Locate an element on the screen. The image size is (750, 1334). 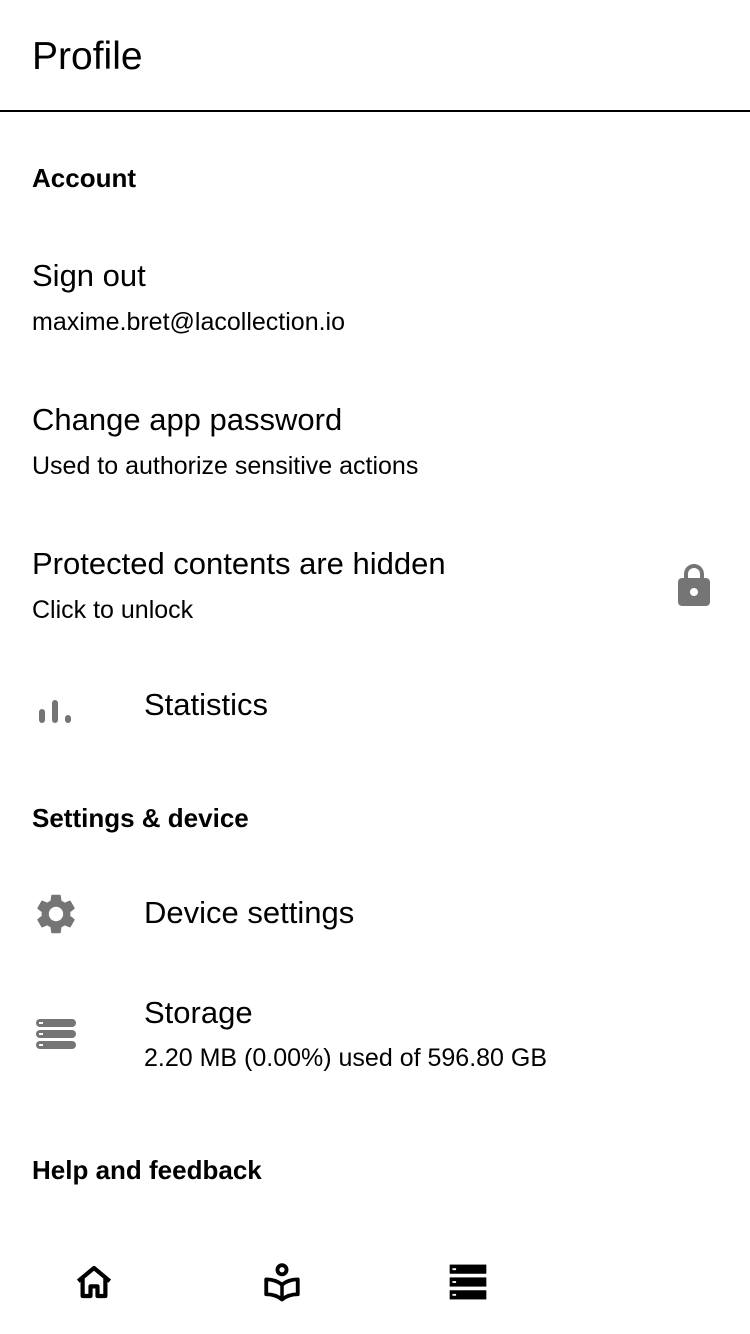
nav-home-button is located at coordinates (94, 1284).